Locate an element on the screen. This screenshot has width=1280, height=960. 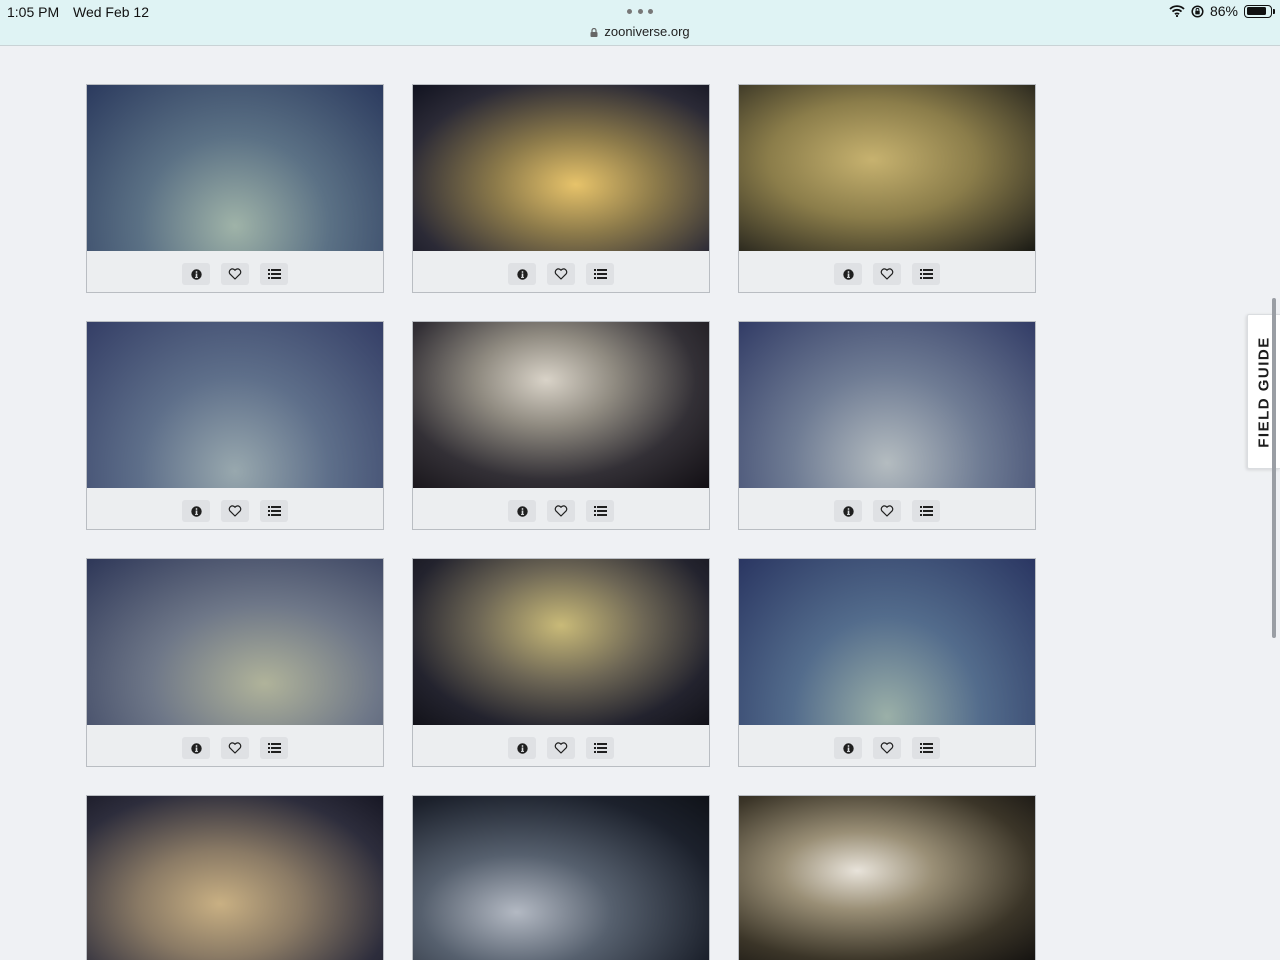
battery-icon is located at coordinates (1259, 11).